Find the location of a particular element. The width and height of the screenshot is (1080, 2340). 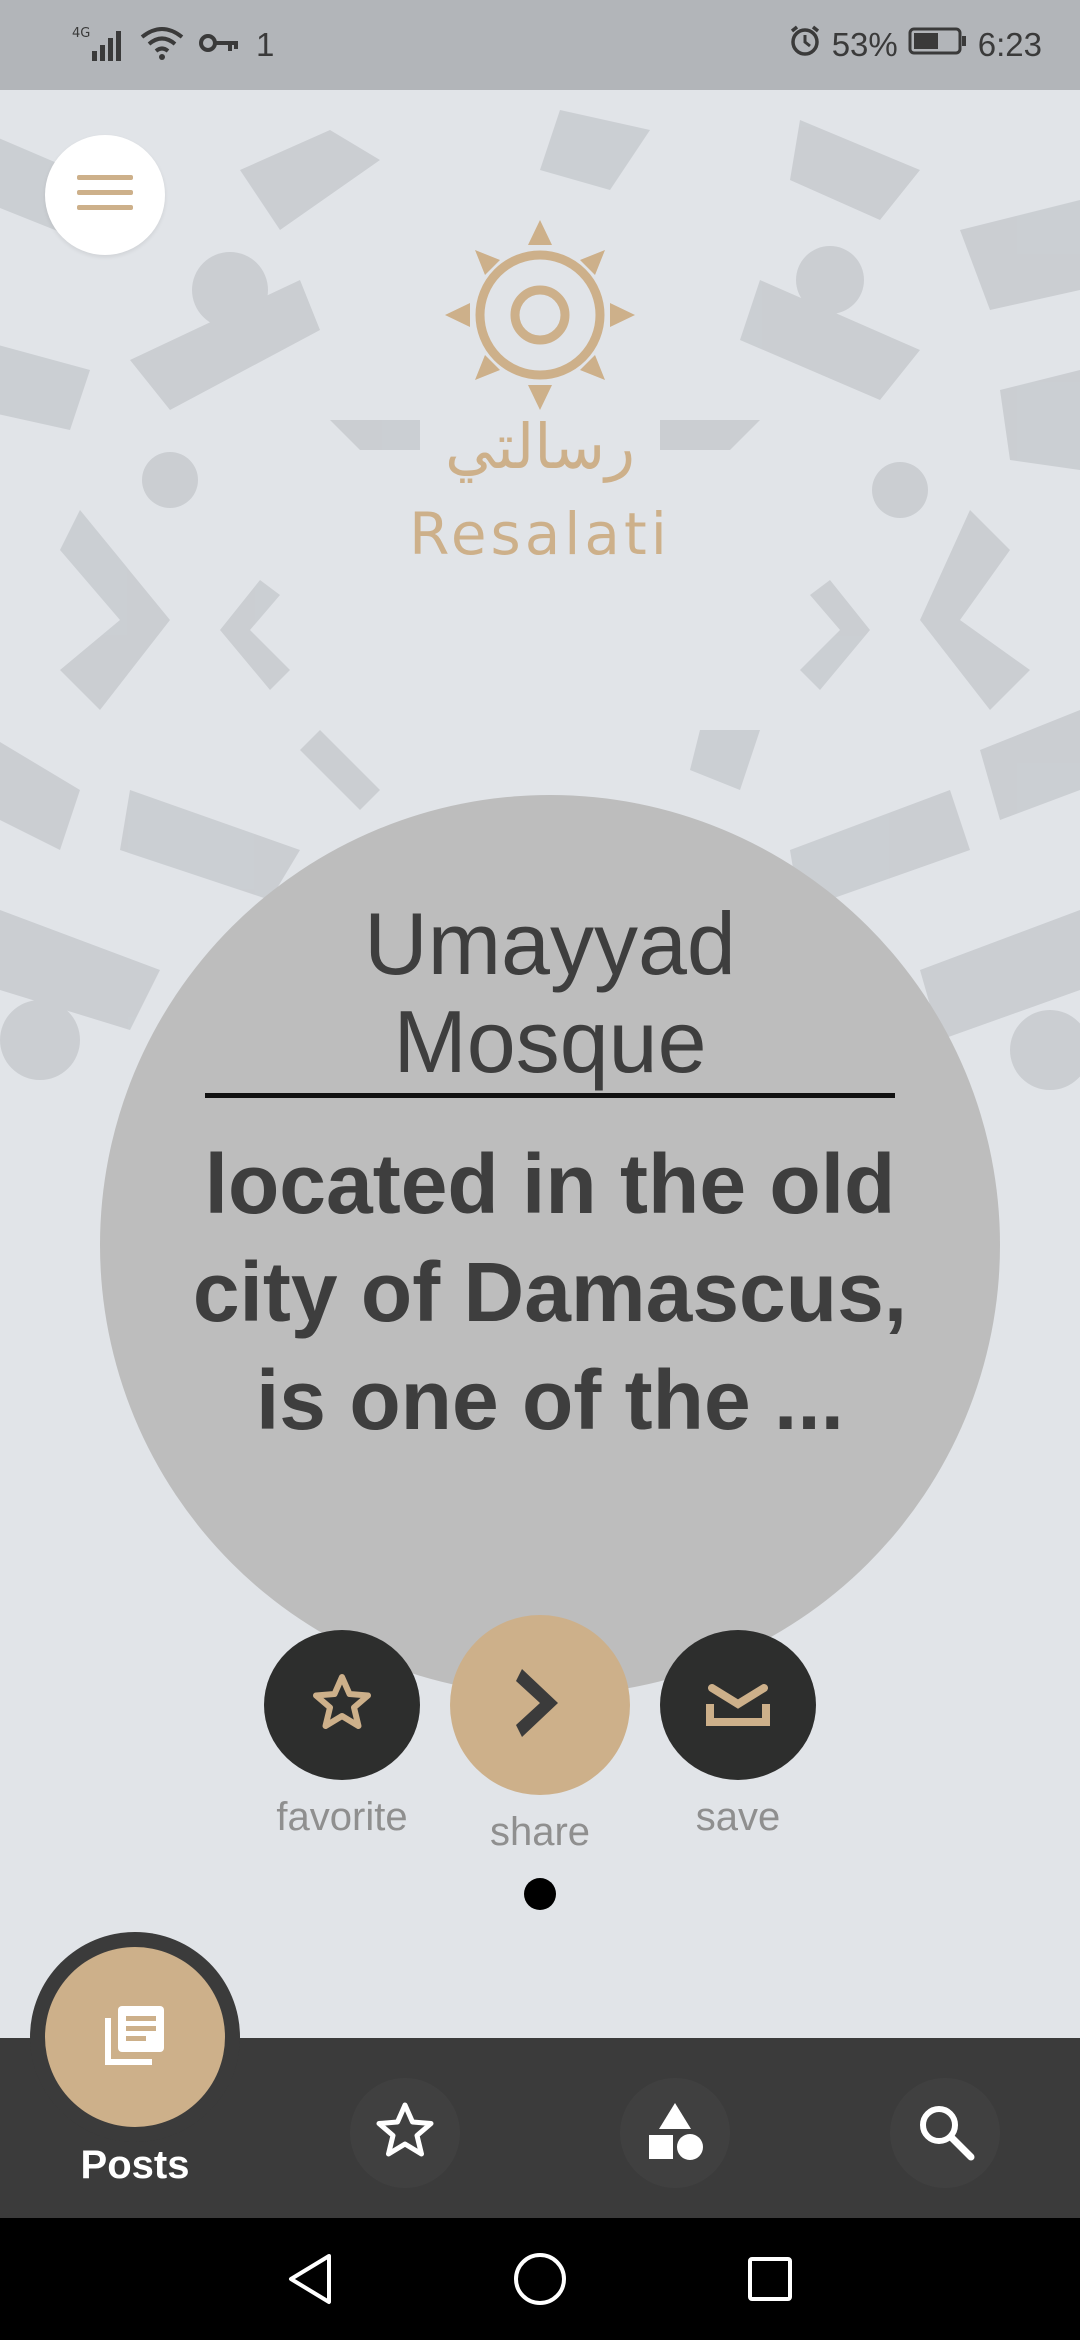

inbox-icon is located at coordinates (738, 1705).